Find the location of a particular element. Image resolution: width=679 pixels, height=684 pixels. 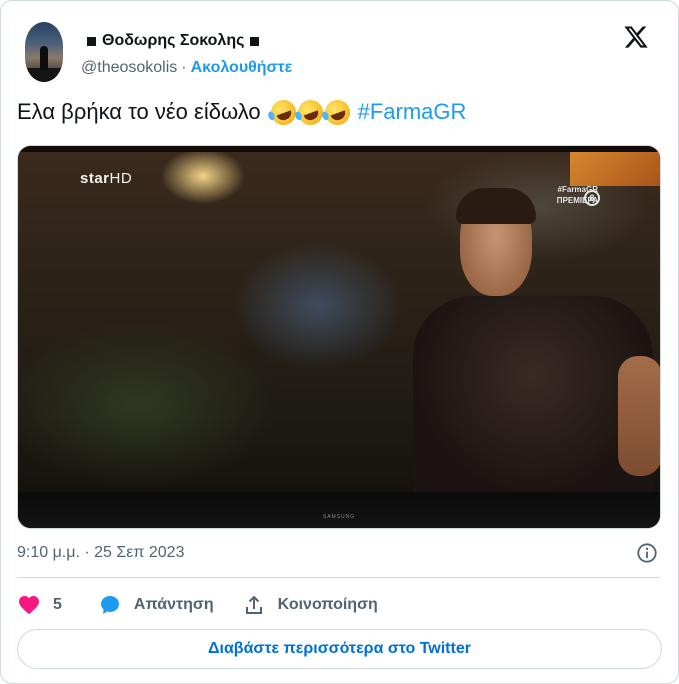

handle-row: @theosokolis · Ακολουθήστε is located at coordinates (186, 68).